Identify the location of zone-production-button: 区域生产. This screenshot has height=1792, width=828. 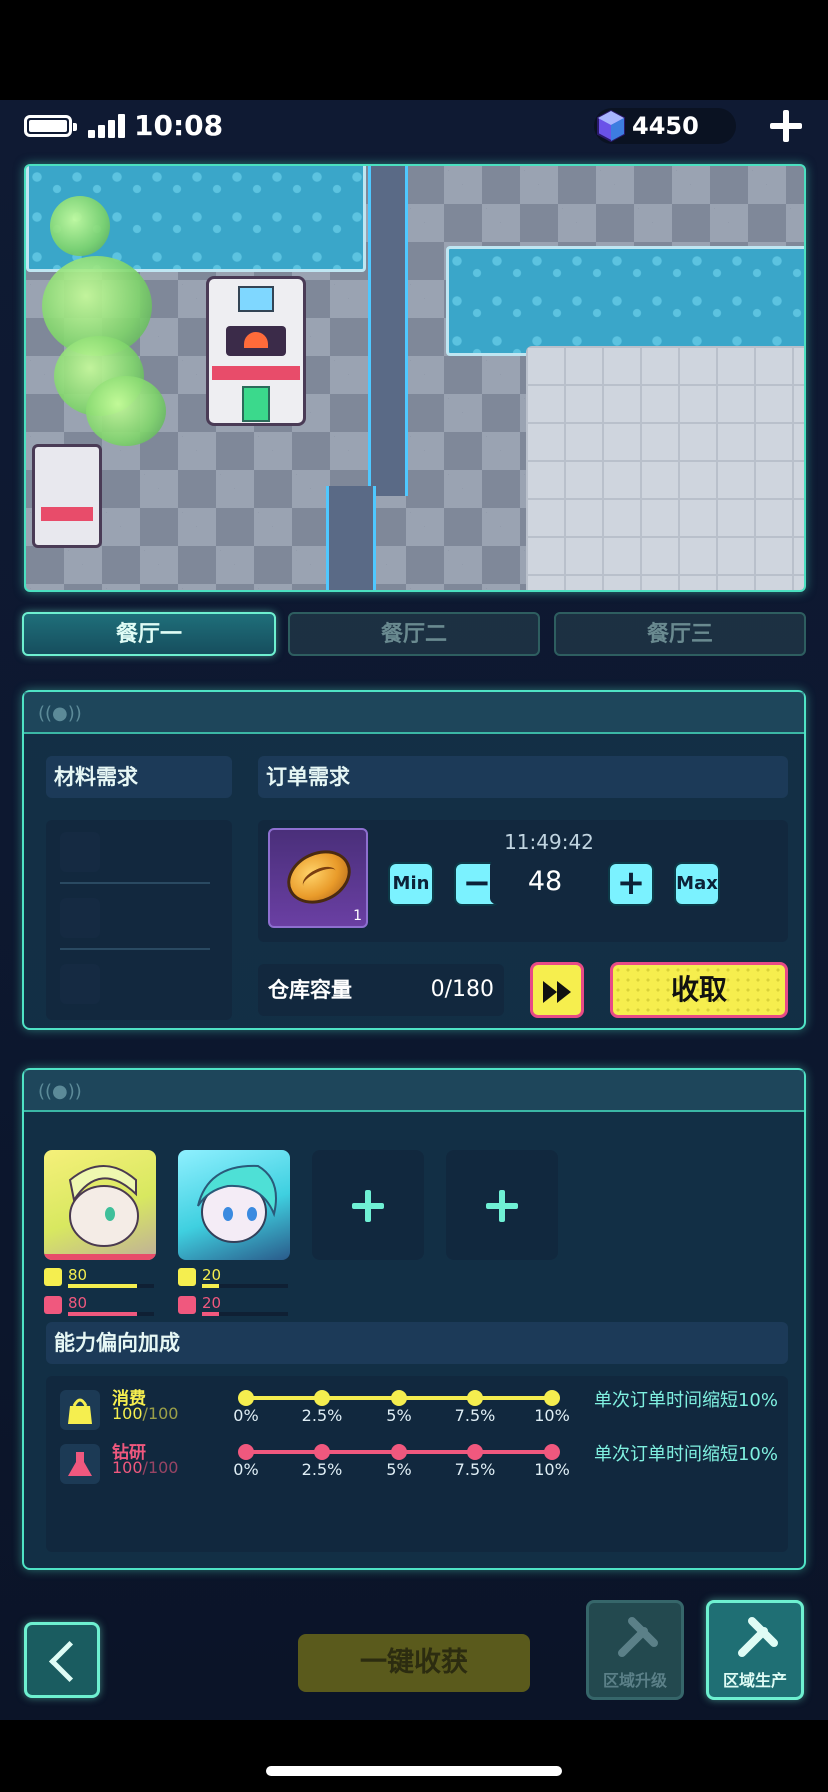
(755, 1650).